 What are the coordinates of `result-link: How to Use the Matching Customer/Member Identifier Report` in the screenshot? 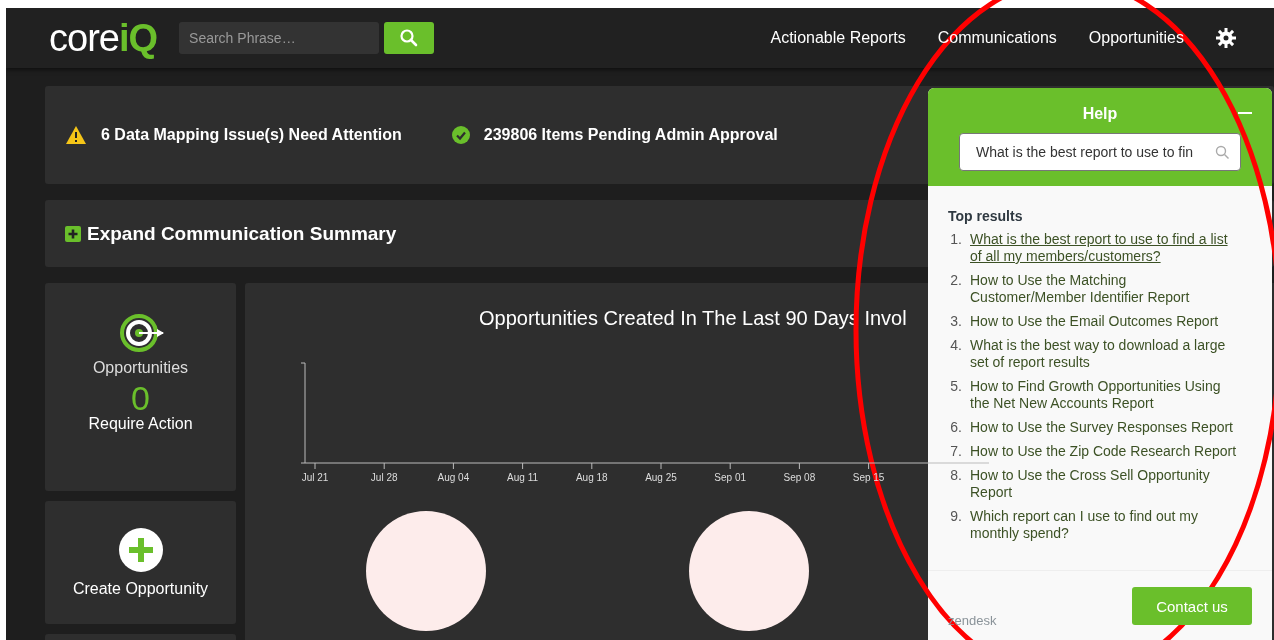 It's located at (1105, 289).